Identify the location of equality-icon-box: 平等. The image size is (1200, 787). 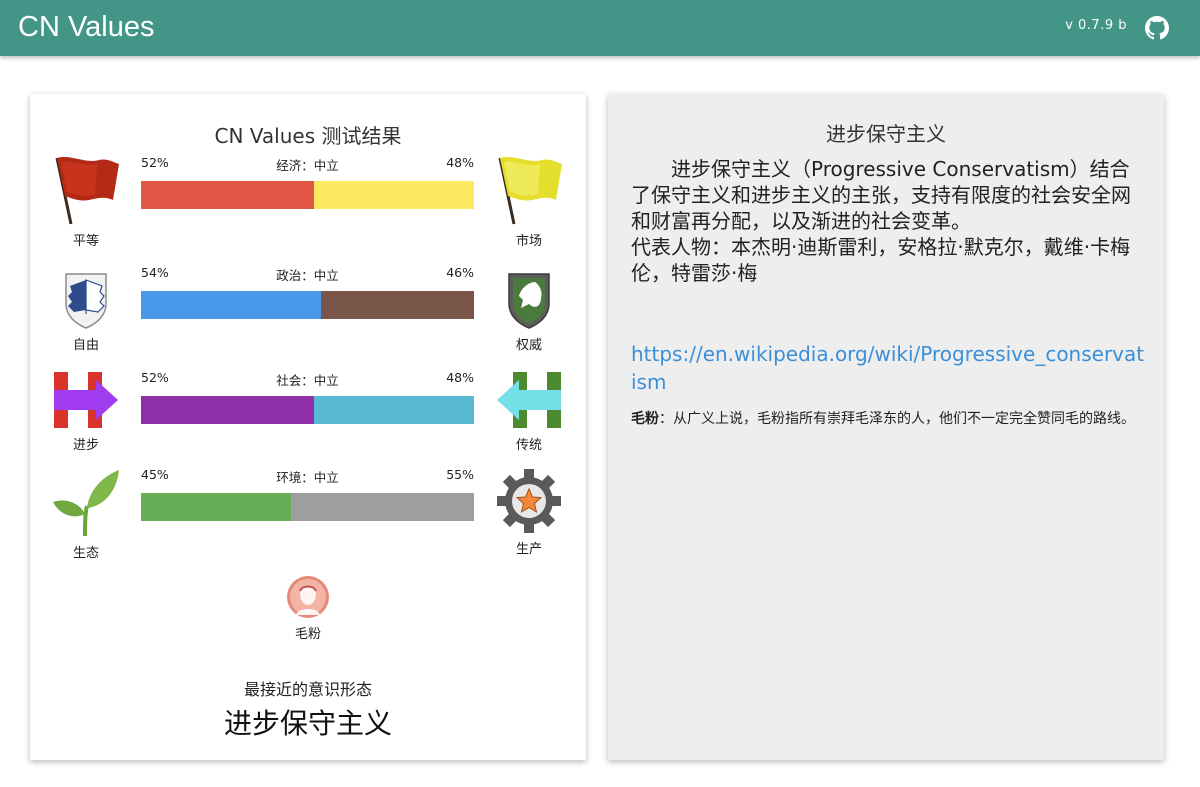
(86, 201).